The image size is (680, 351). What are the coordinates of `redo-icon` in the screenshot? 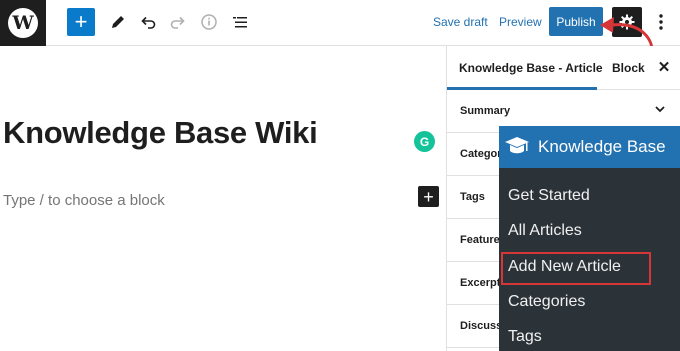 It's located at (177, 22).